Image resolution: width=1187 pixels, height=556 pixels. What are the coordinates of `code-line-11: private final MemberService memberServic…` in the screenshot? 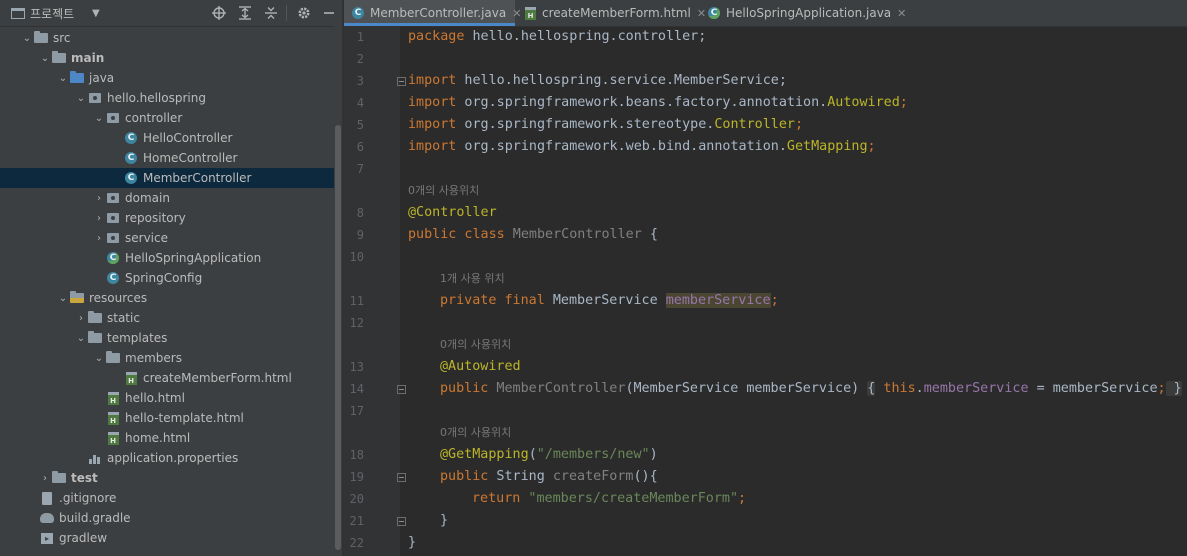 It's located at (609, 301).